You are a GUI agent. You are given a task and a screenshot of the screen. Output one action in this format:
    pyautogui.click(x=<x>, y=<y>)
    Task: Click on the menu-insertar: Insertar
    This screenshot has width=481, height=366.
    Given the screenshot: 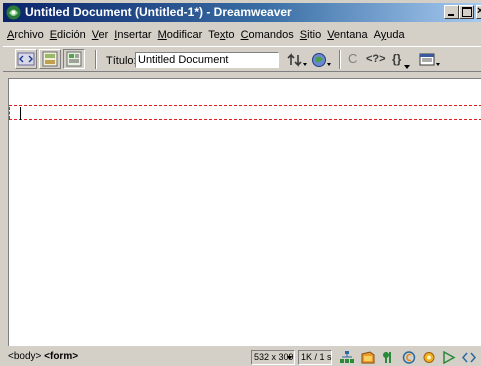 What is the action you would take?
    pyautogui.click(x=132, y=35)
    